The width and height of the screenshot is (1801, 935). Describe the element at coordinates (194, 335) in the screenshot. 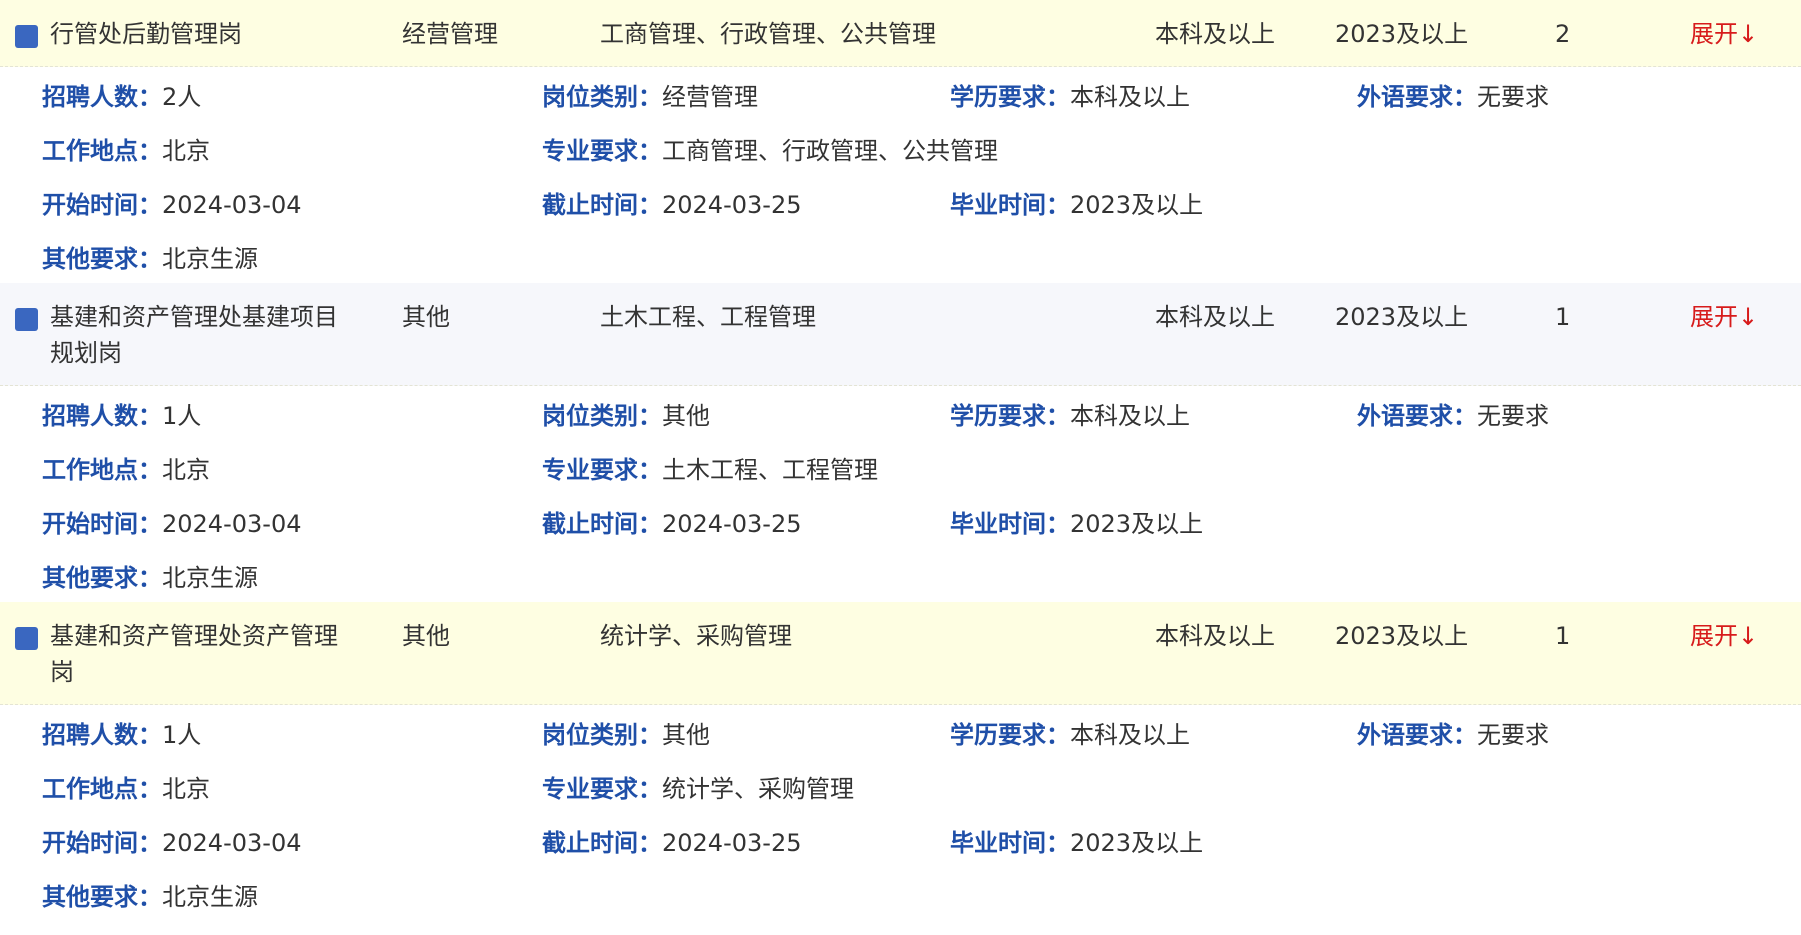

I see `job-title: 基建和资产管理处基建项目规划岗` at that location.